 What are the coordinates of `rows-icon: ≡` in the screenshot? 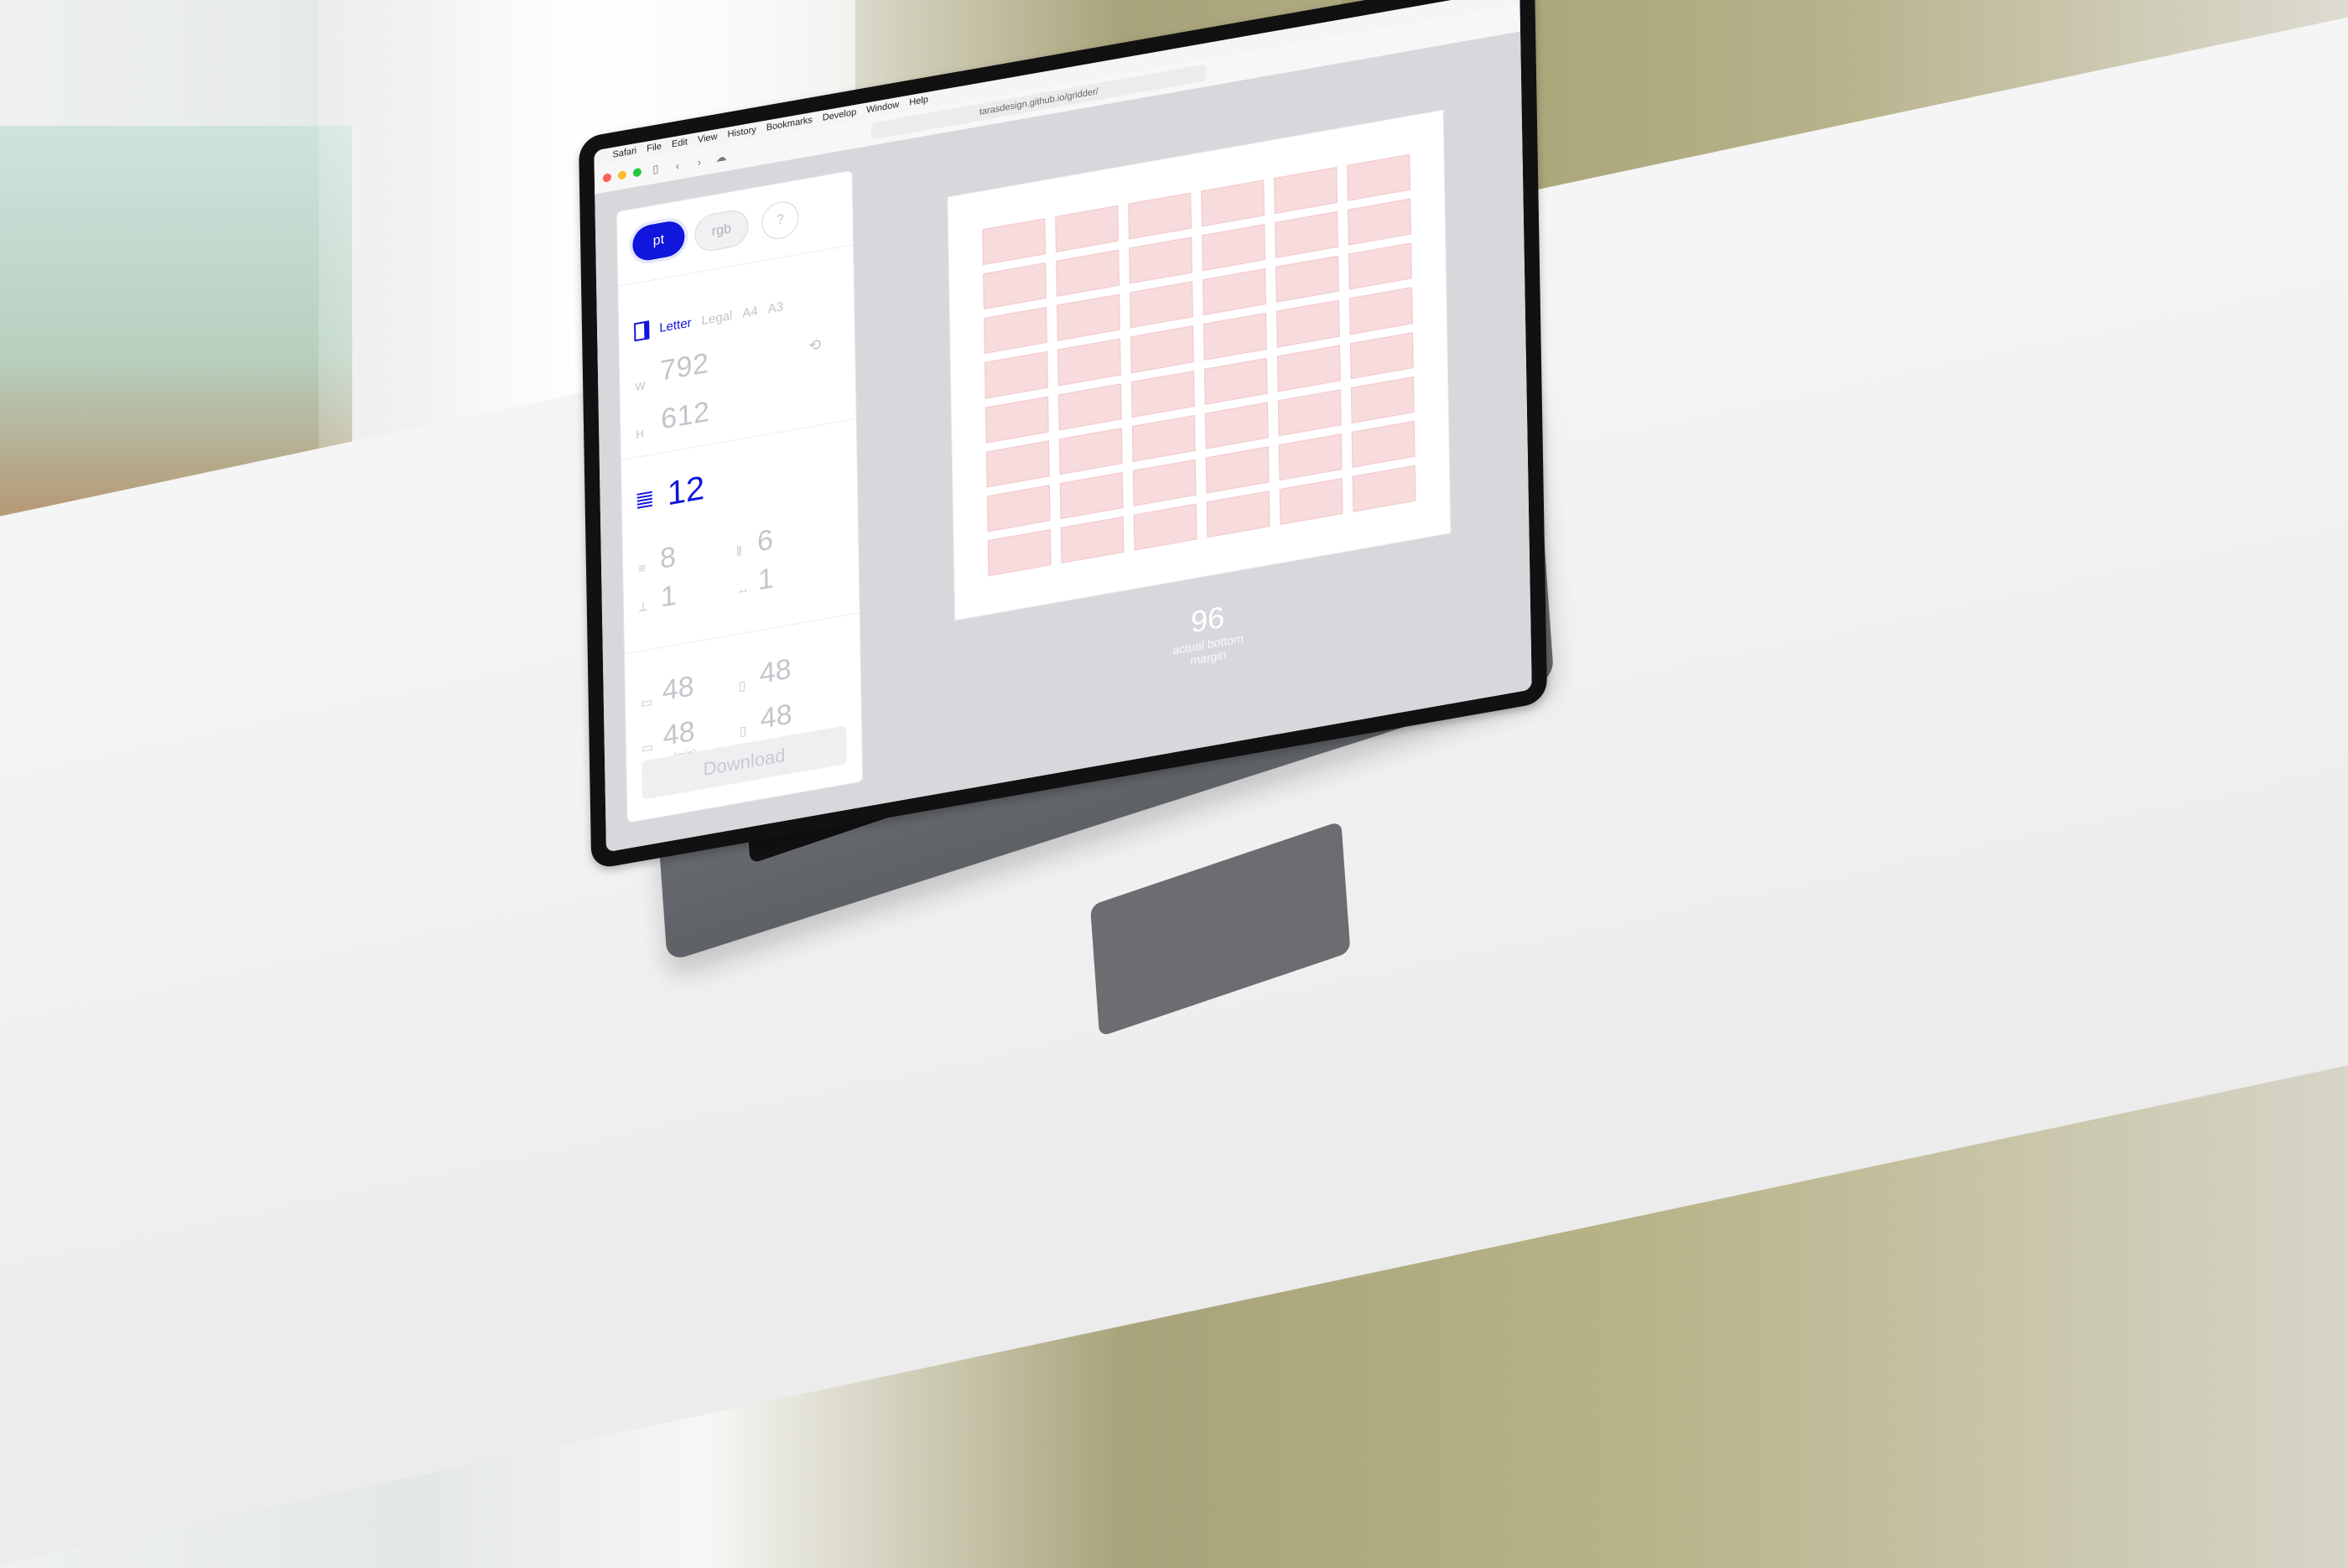 It's located at (642, 569).